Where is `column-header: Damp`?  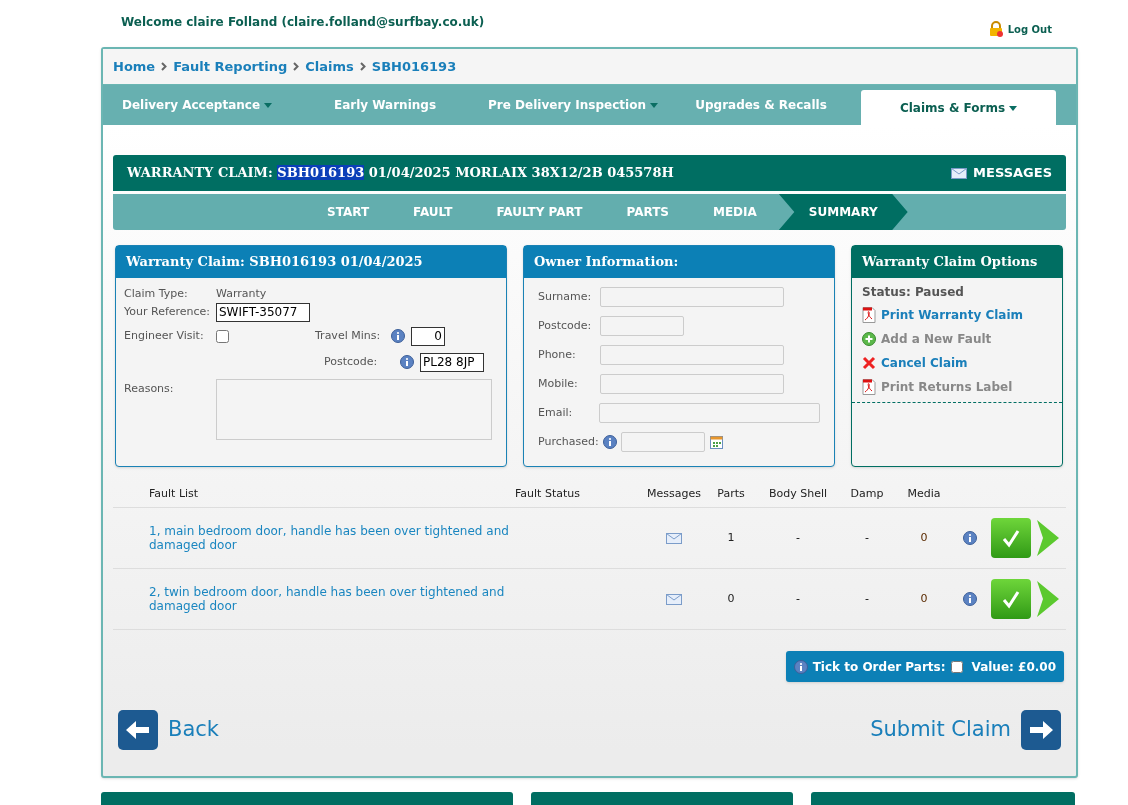 column-header: Damp is located at coordinates (867, 493).